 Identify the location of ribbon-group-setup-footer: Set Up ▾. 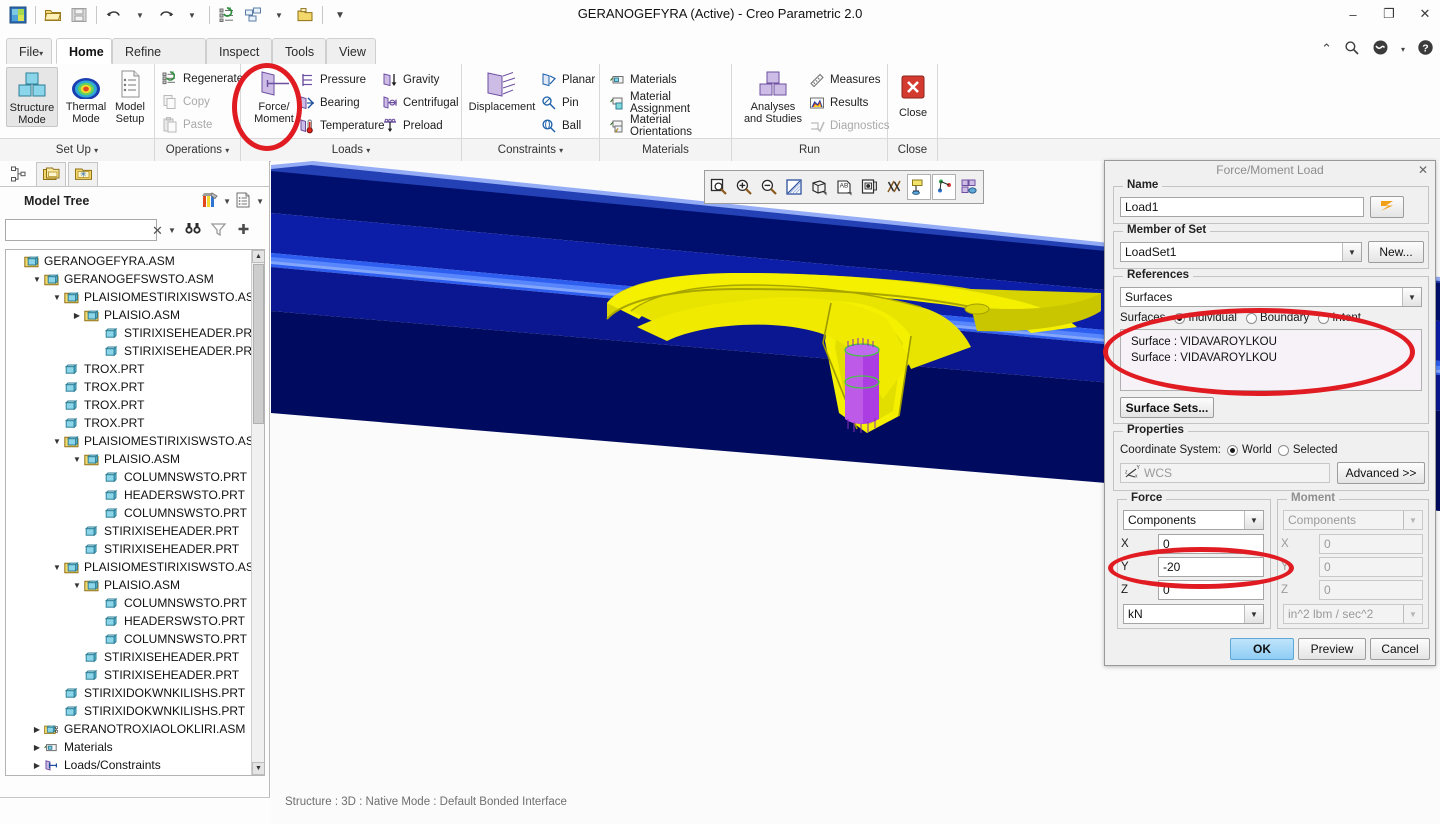
(77, 149).